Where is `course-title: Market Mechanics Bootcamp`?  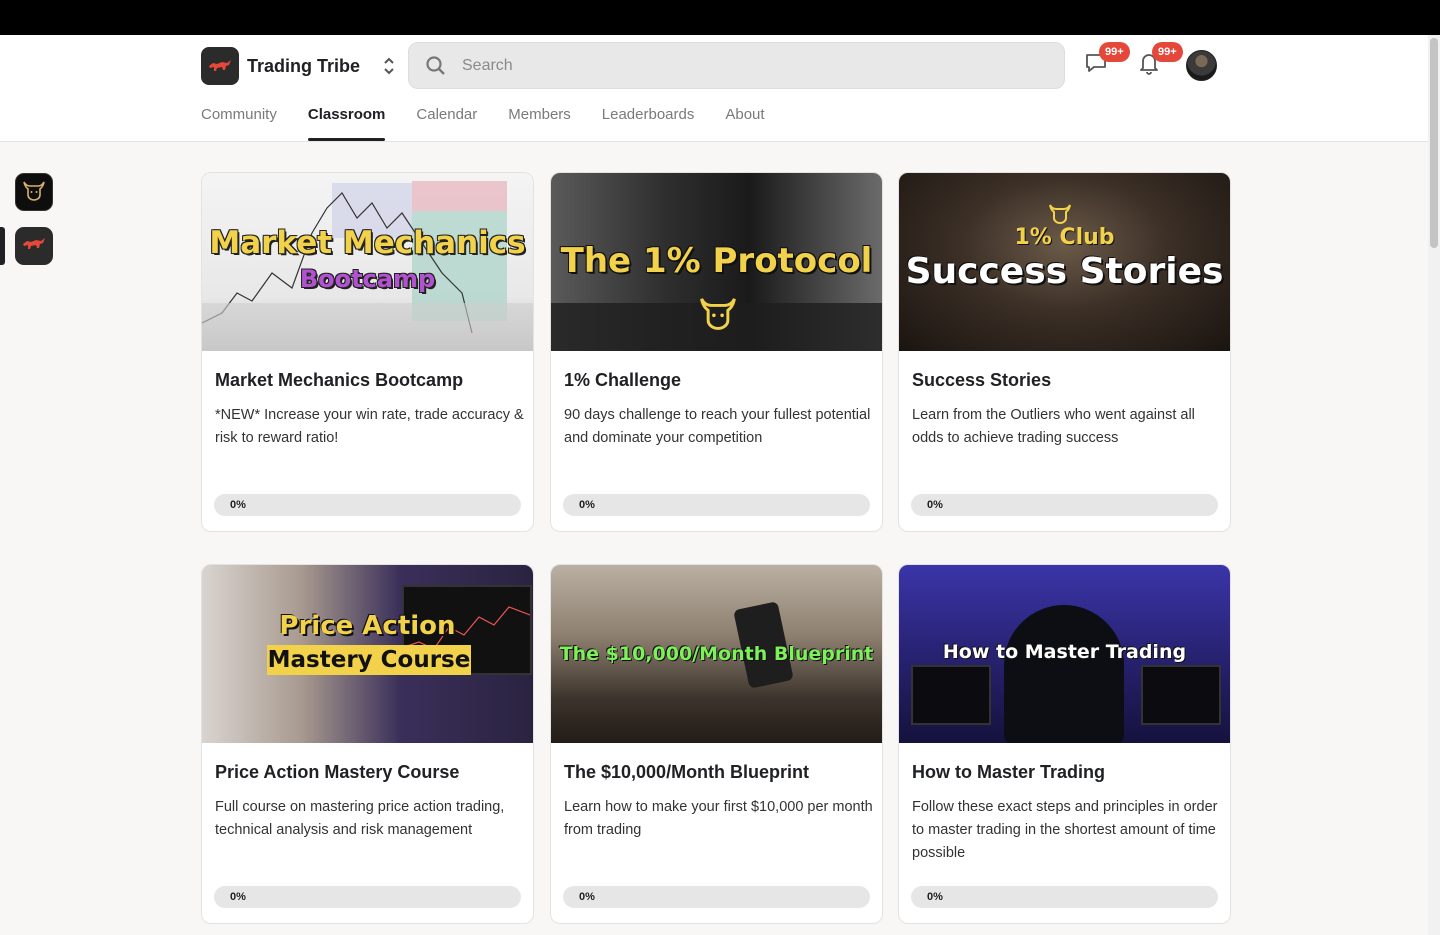
course-title: Market Mechanics Bootcamp is located at coordinates (339, 380).